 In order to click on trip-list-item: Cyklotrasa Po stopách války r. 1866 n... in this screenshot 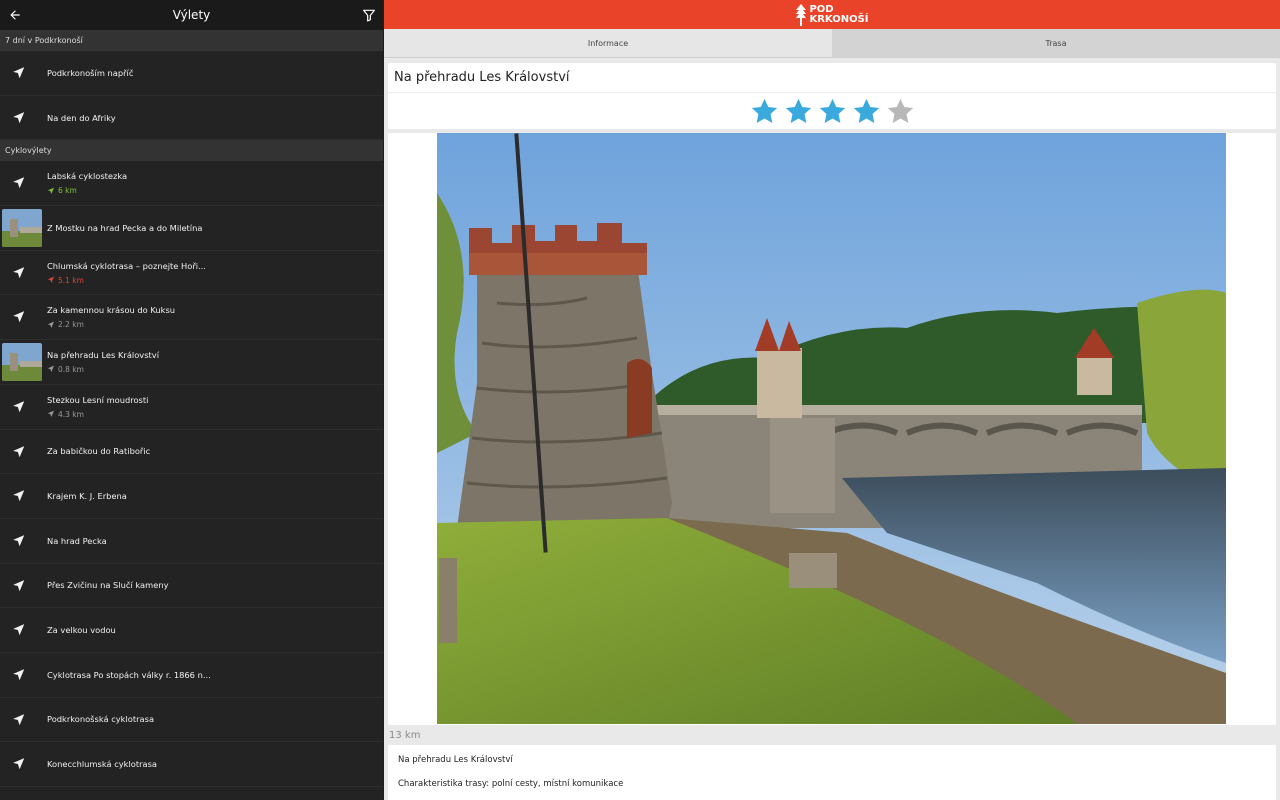, I will do `click(191, 675)`.